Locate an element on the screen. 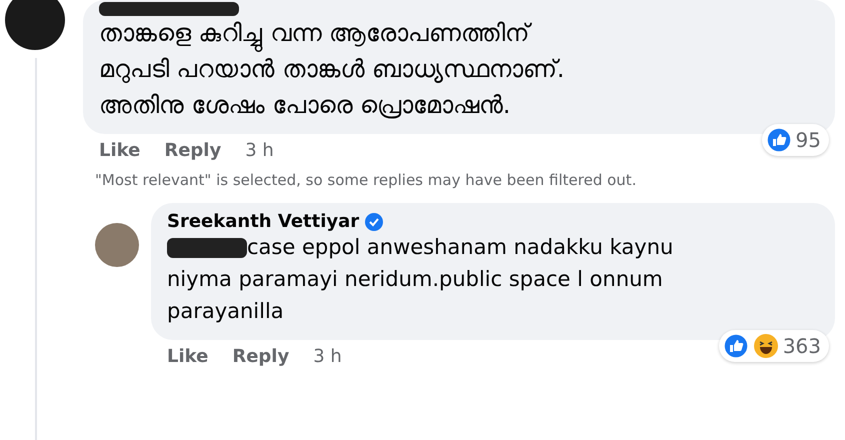  reaction-count: 95 is located at coordinates (808, 140).